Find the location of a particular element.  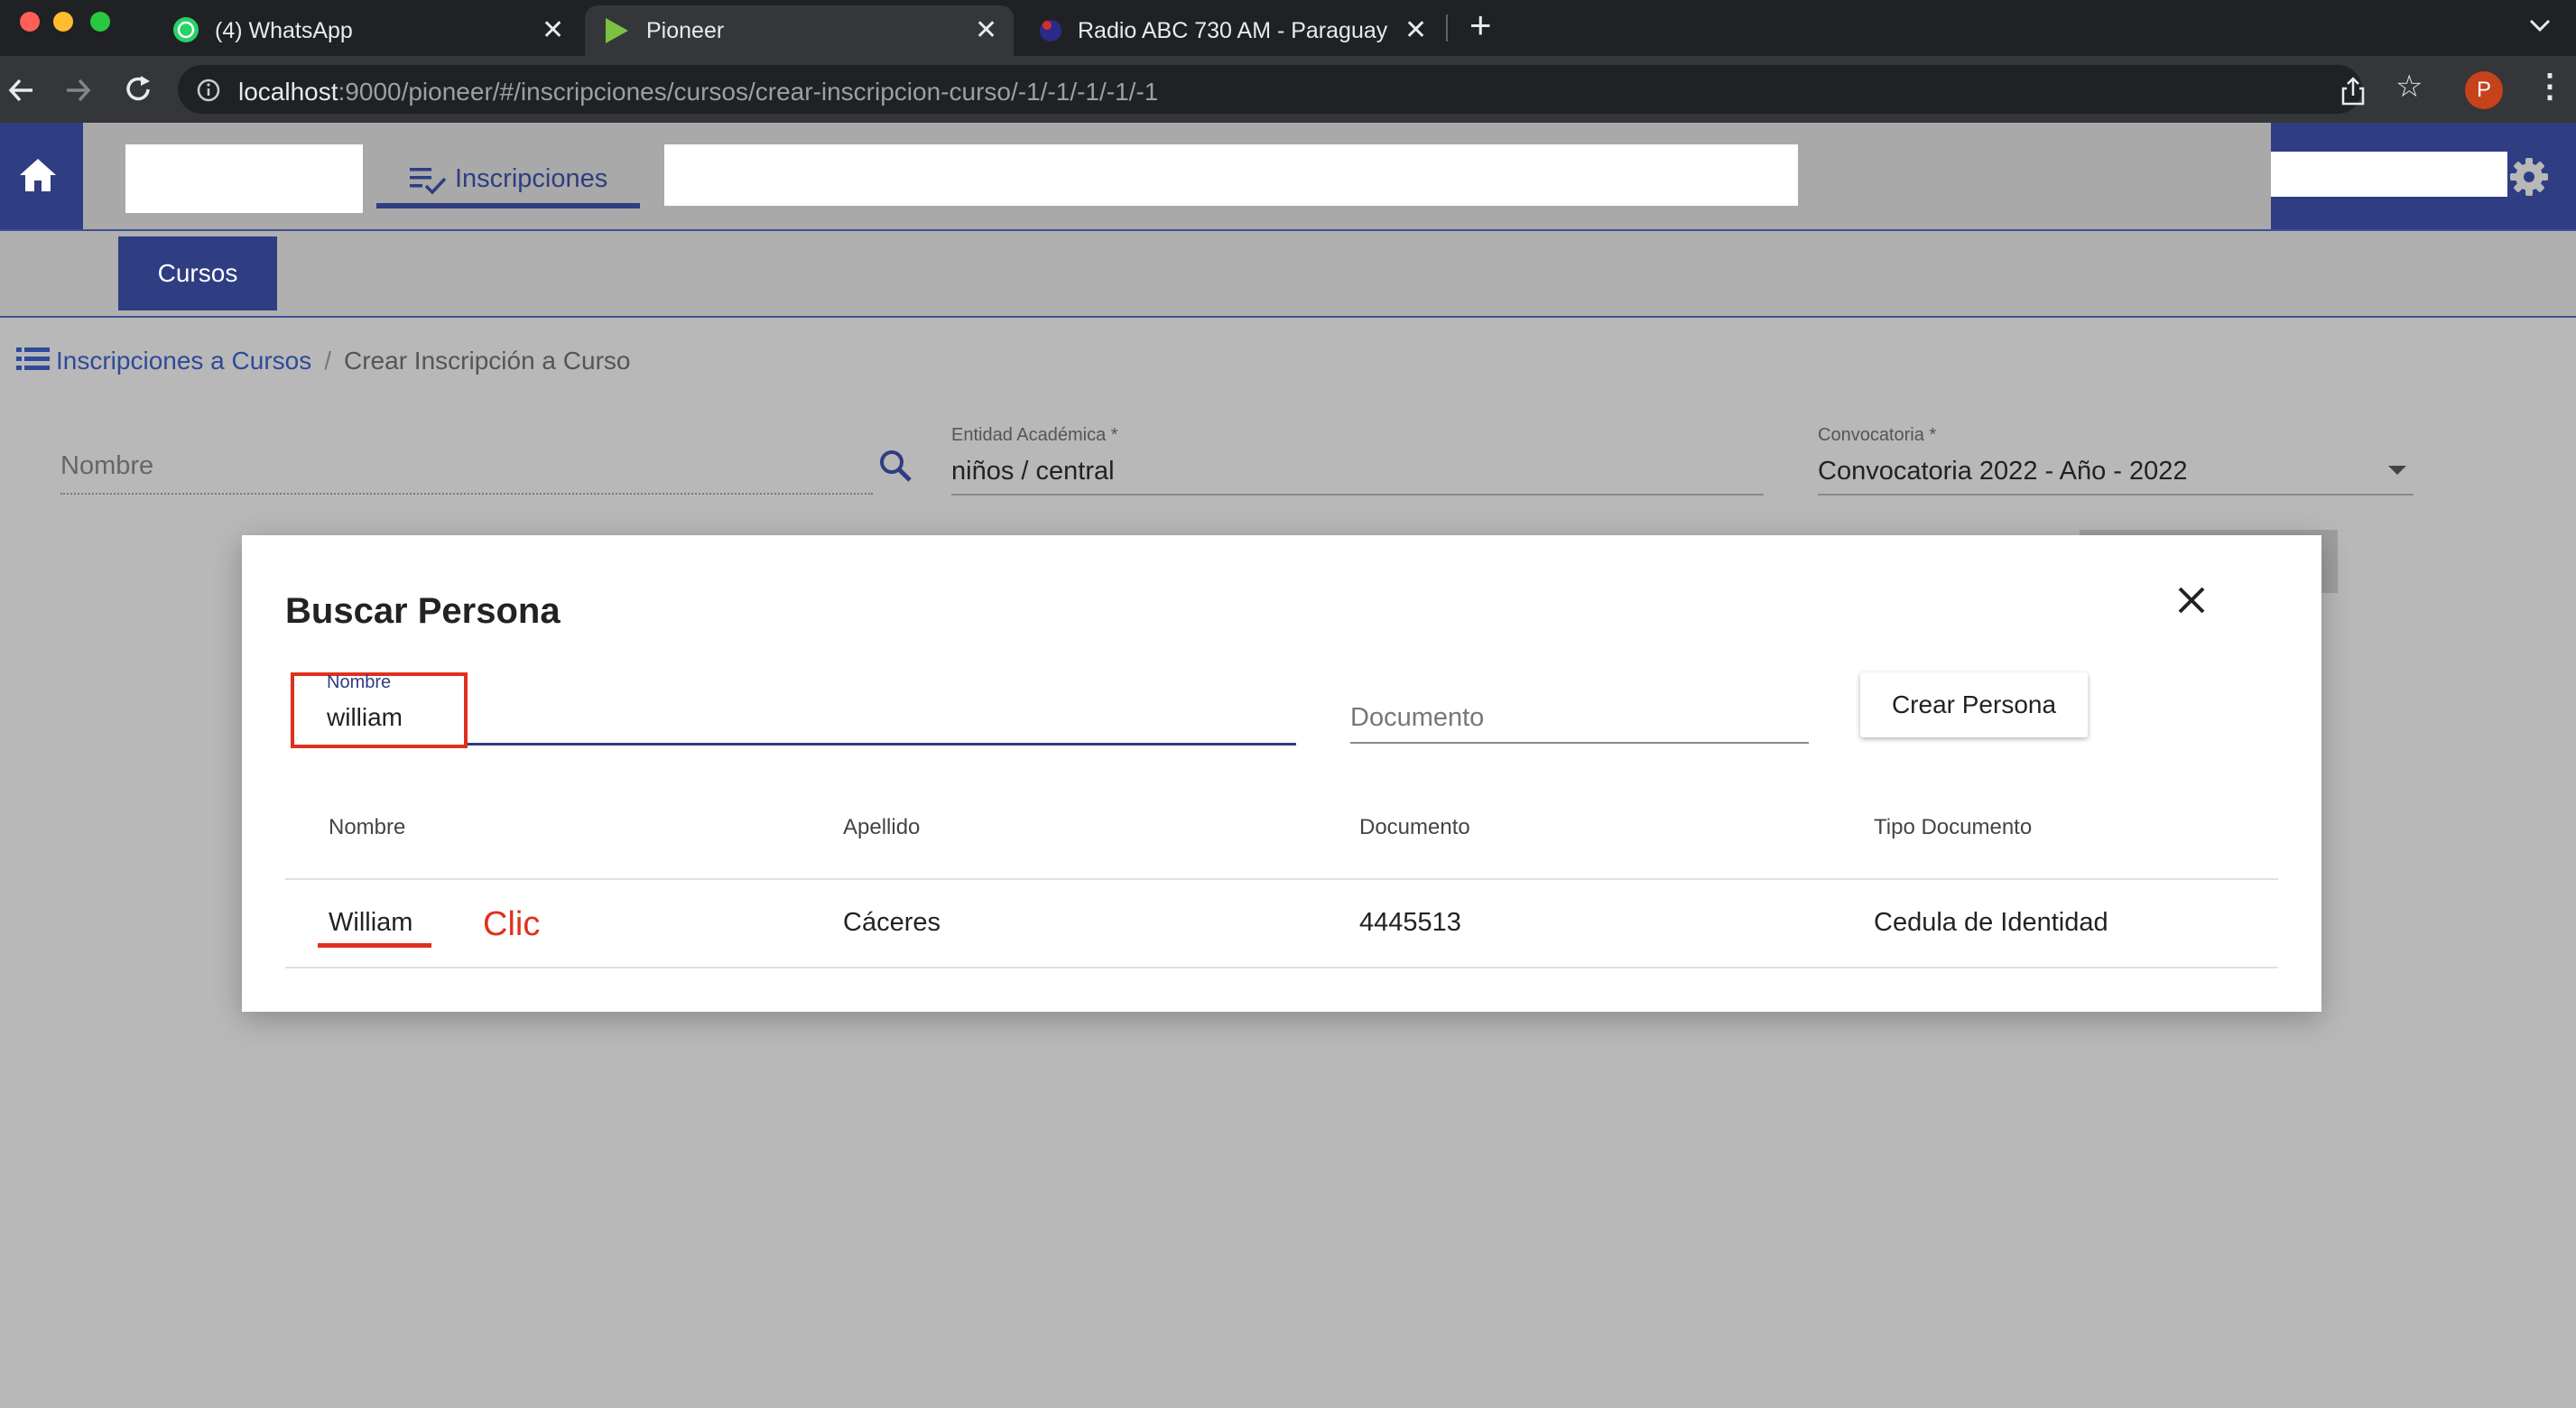

nav-tab-inscripciones: Inscripciones is located at coordinates (509, 177).